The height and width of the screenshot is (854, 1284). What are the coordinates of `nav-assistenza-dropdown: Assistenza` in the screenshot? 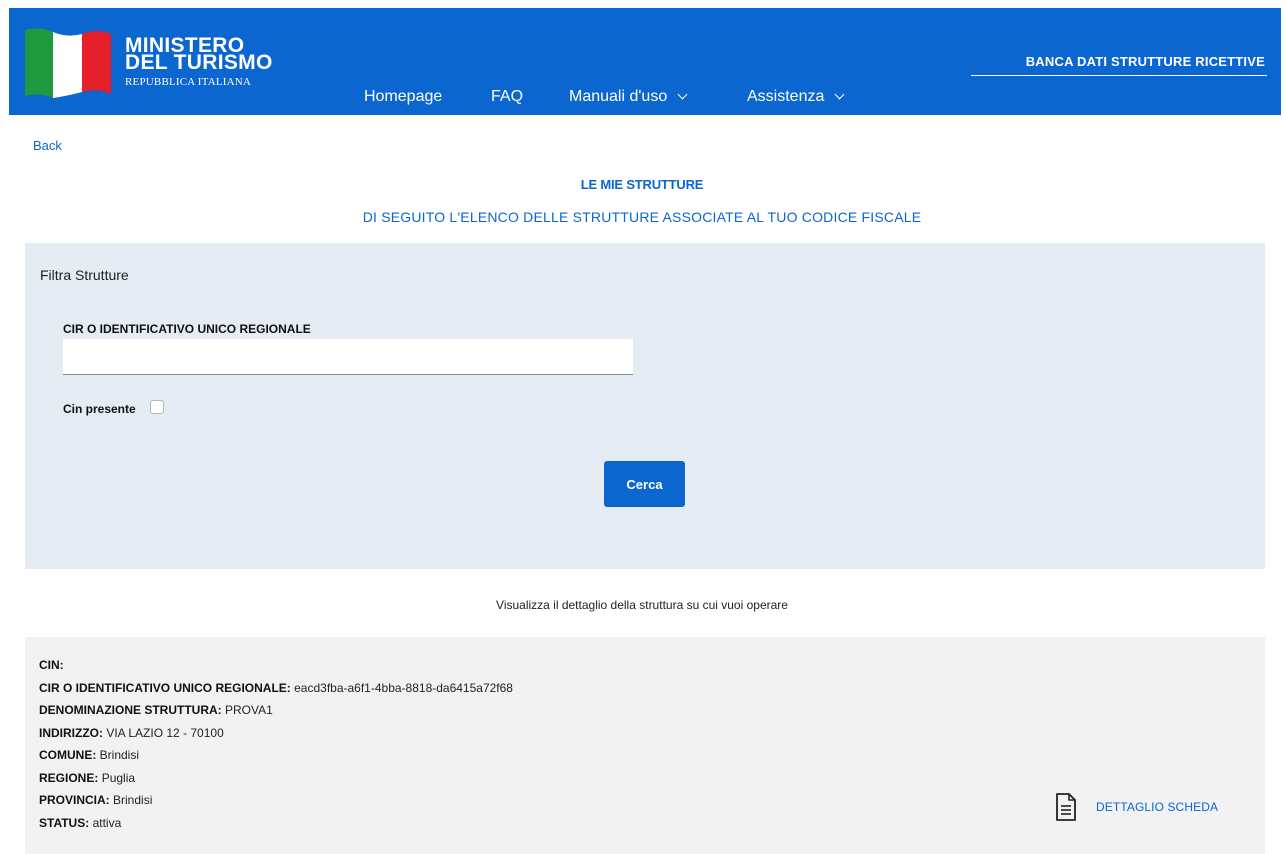 It's located at (796, 97).